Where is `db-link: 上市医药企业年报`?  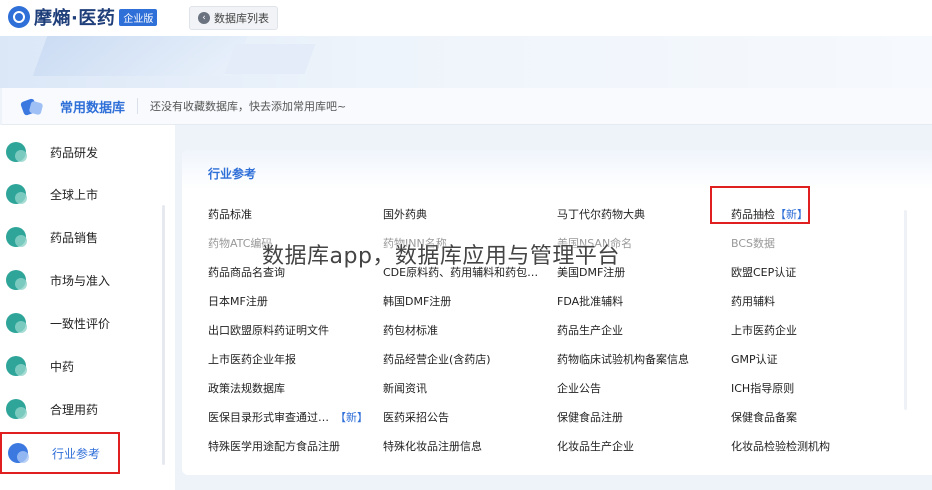 db-link: 上市医药企业年报 is located at coordinates (252, 359).